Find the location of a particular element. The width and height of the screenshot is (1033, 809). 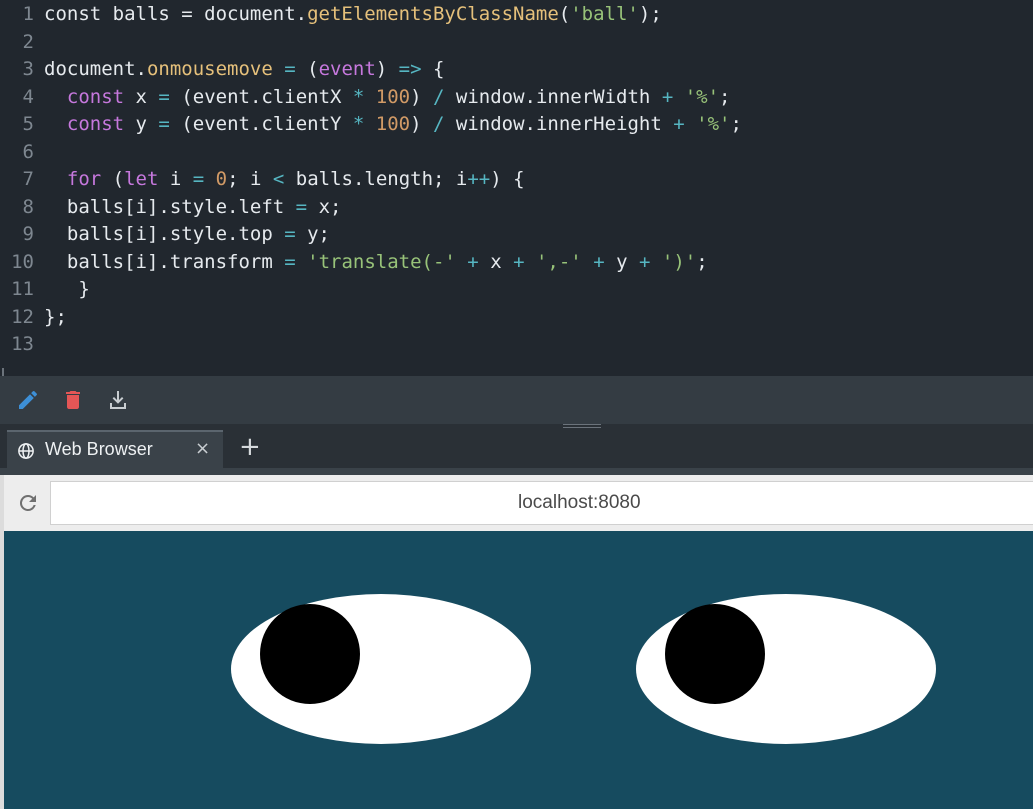

code-token: i is located at coordinates (175, 179).